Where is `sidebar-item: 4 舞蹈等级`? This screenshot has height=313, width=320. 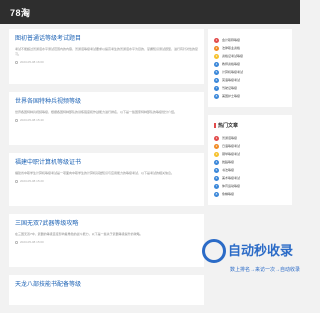
sidebar-item: 4 舞蹈等级 is located at coordinates (250, 162).